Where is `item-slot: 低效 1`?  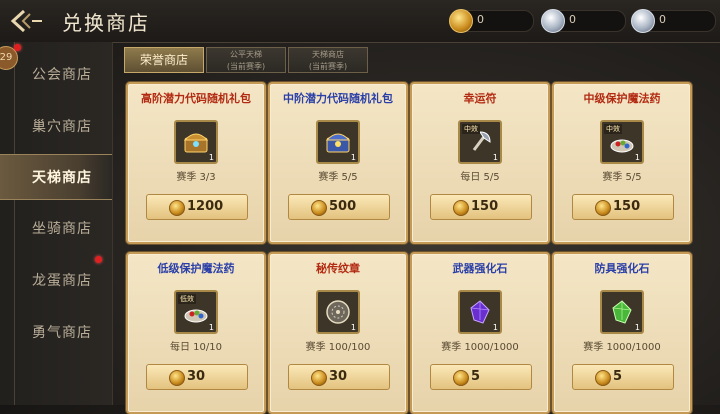
item-slot: 低效 1 is located at coordinates (196, 312).